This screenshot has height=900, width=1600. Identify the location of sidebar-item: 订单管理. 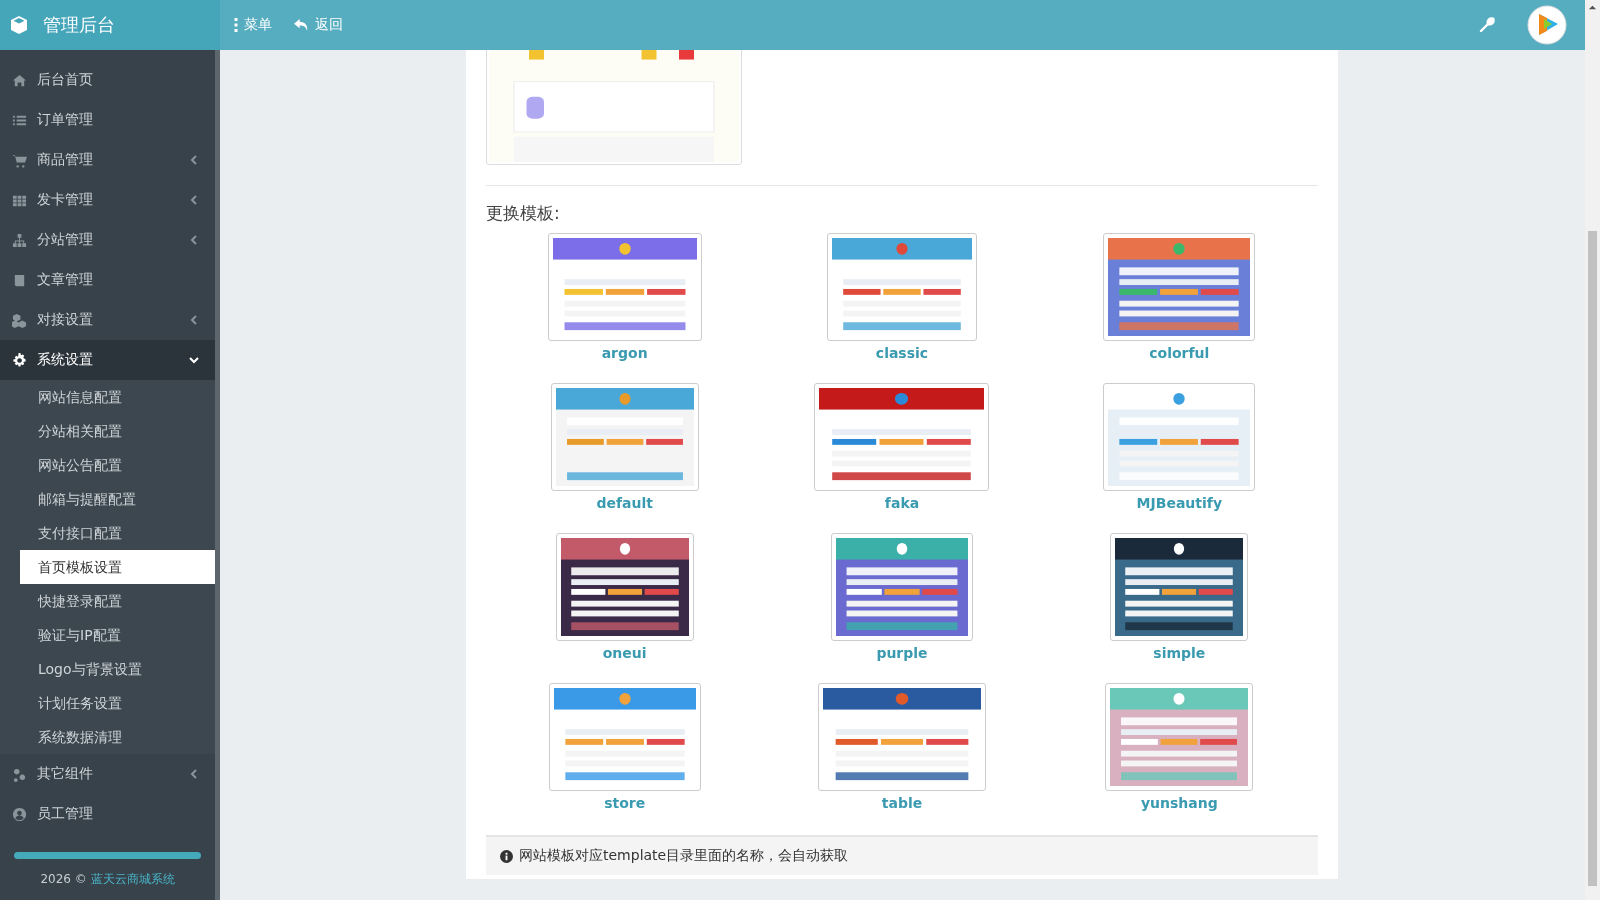
(107, 120).